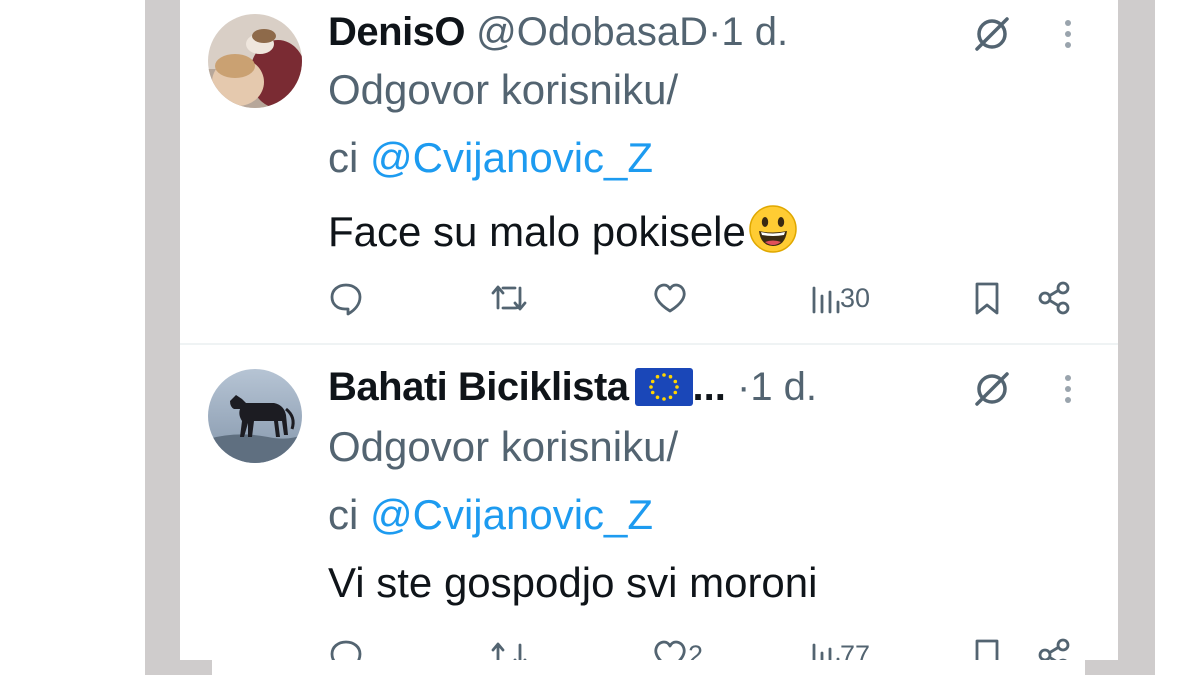  I want to click on frame-right, so click(1136, 337).